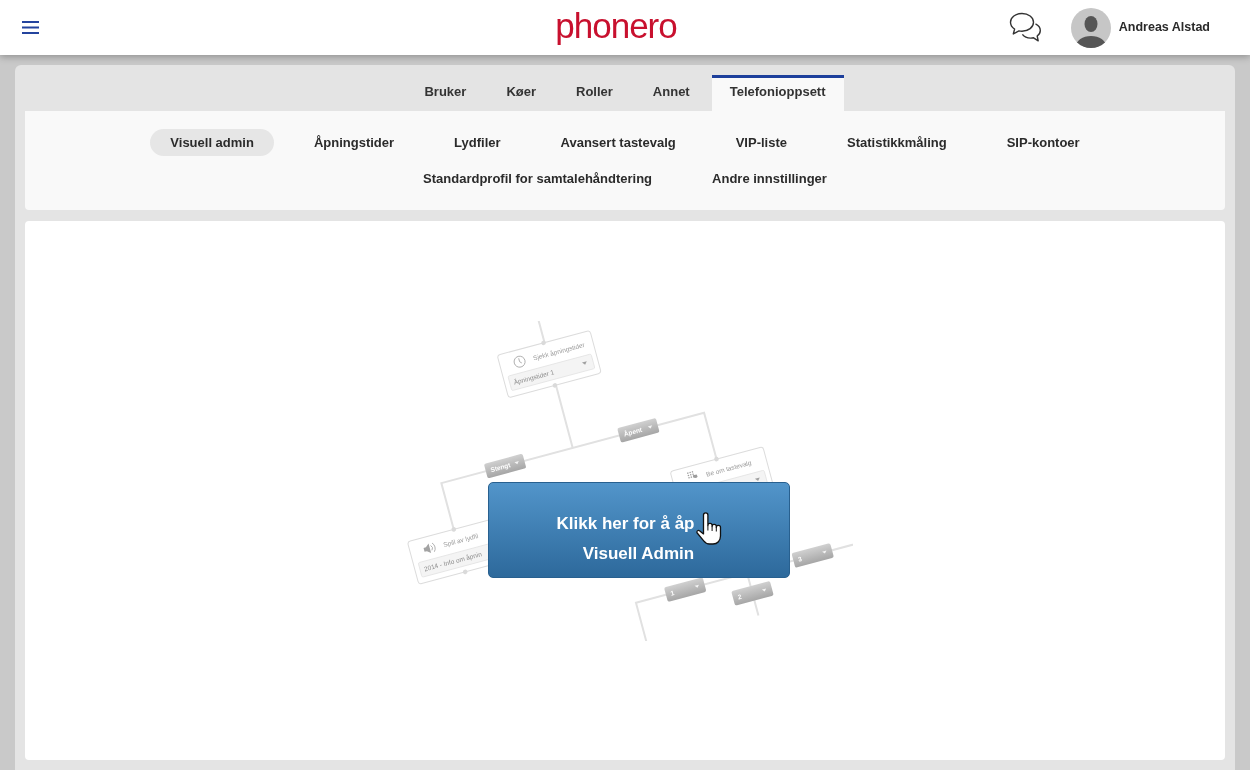 The width and height of the screenshot is (1250, 770). I want to click on hand-cursor-icon, so click(709, 528).